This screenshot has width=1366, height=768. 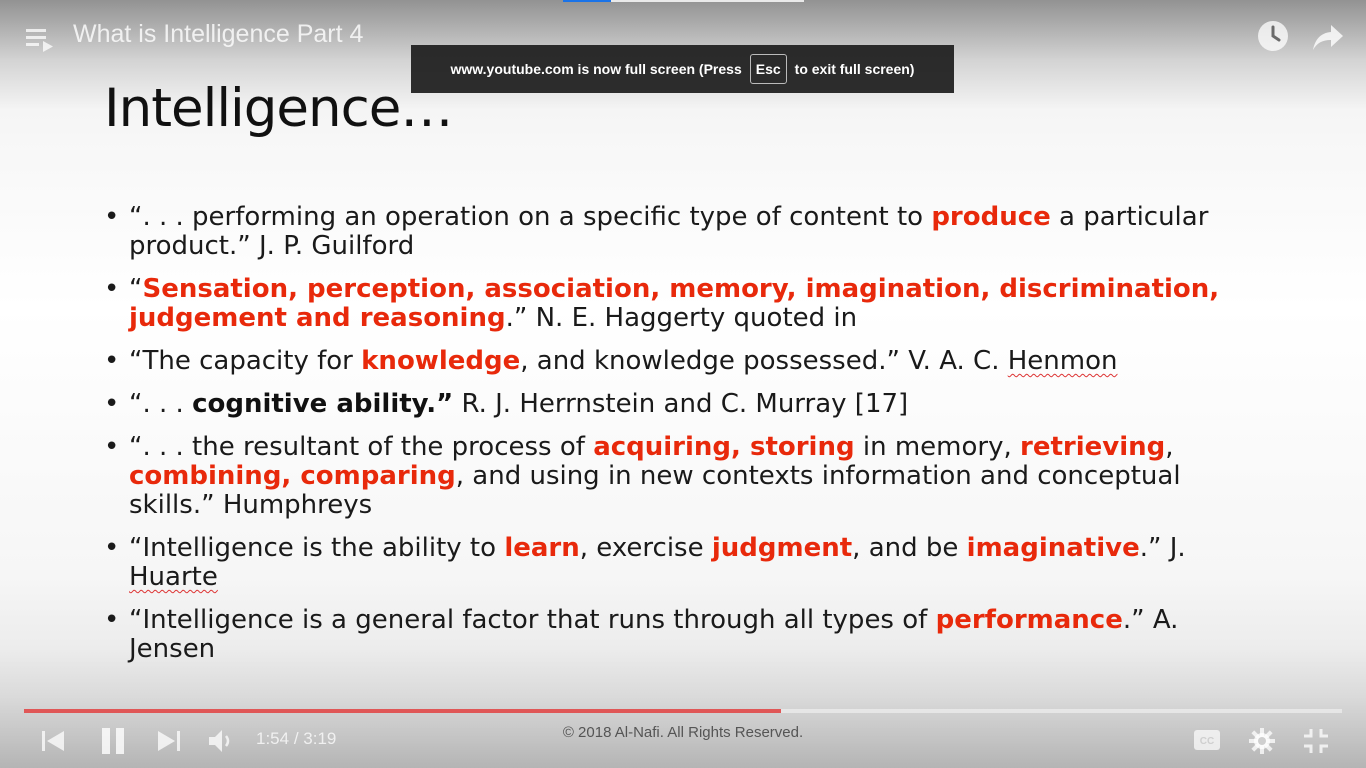 What do you see at coordinates (681, 404) in the screenshot?
I see `quote-text: R. J. Herrnstein and C. Murray [17]` at bounding box center [681, 404].